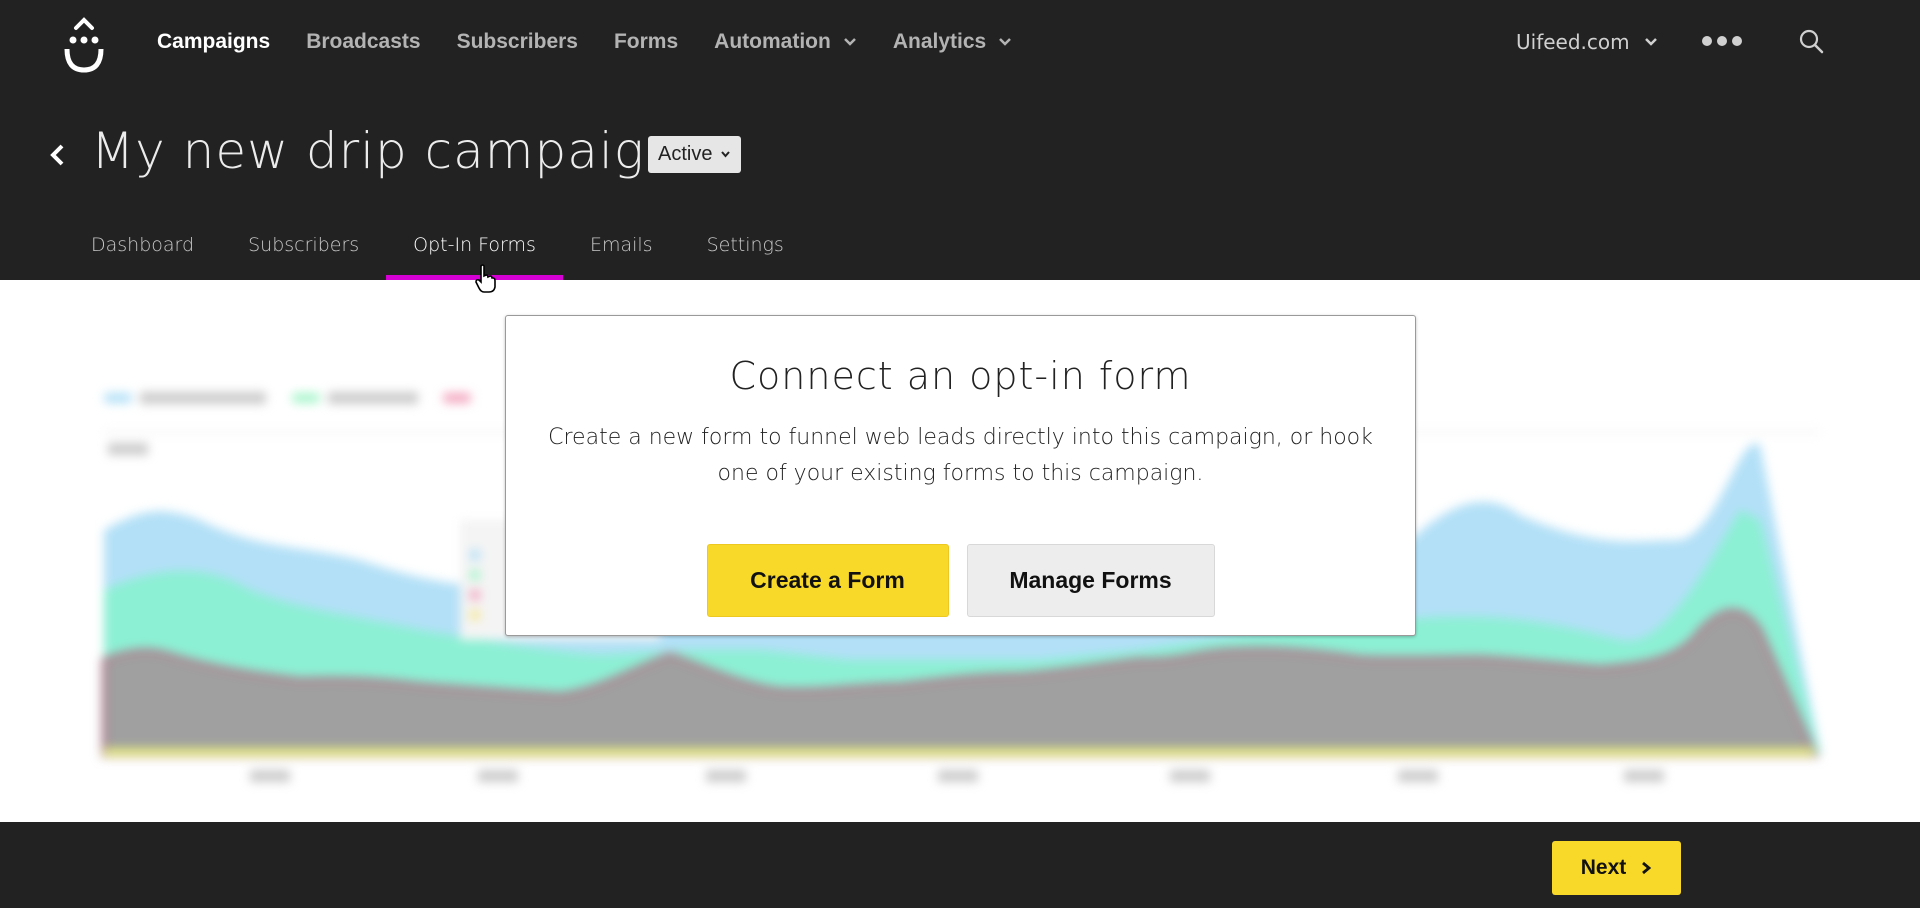 The height and width of the screenshot is (908, 1920). Describe the element at coordinates (960, 580) in the screenshot. I see `modal-actions: Create a Form Manage Forms` at that location.